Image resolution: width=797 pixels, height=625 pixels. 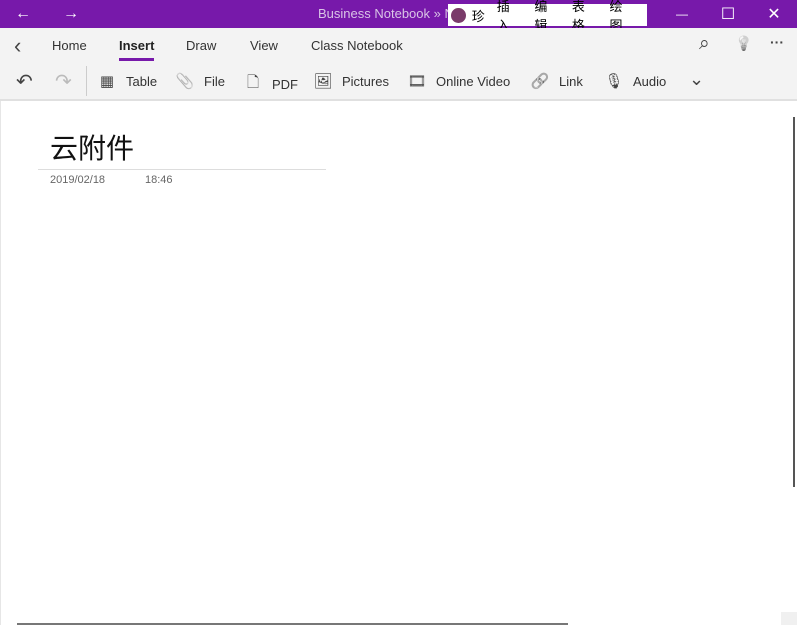 I want to click on table-button: ▦ Table, so click(x=127, y=81).